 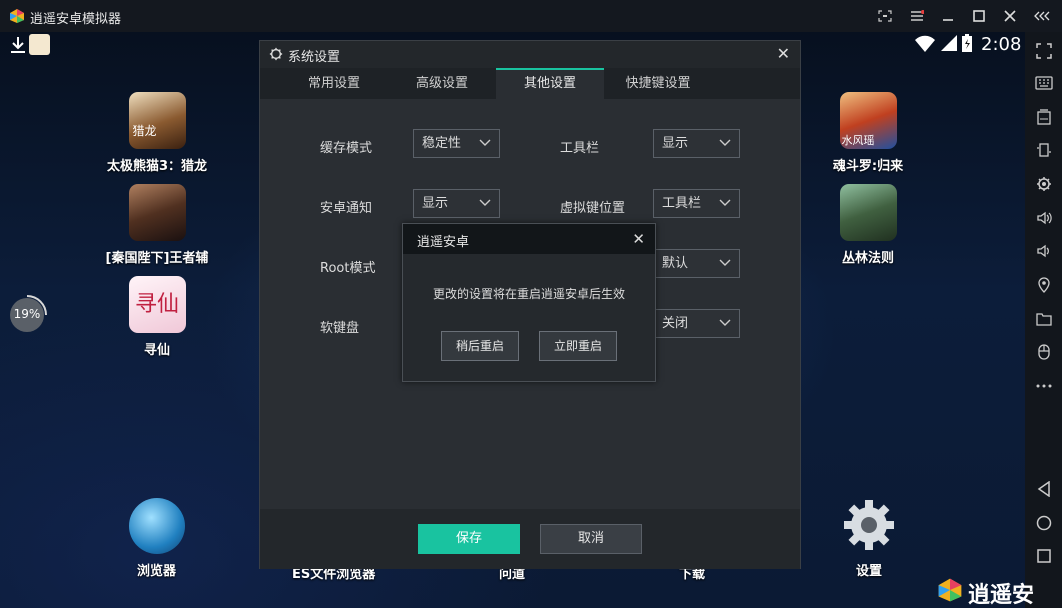 I want to click on app-taiji-panda-icon: 猎龙, so click(x=157, y=120).